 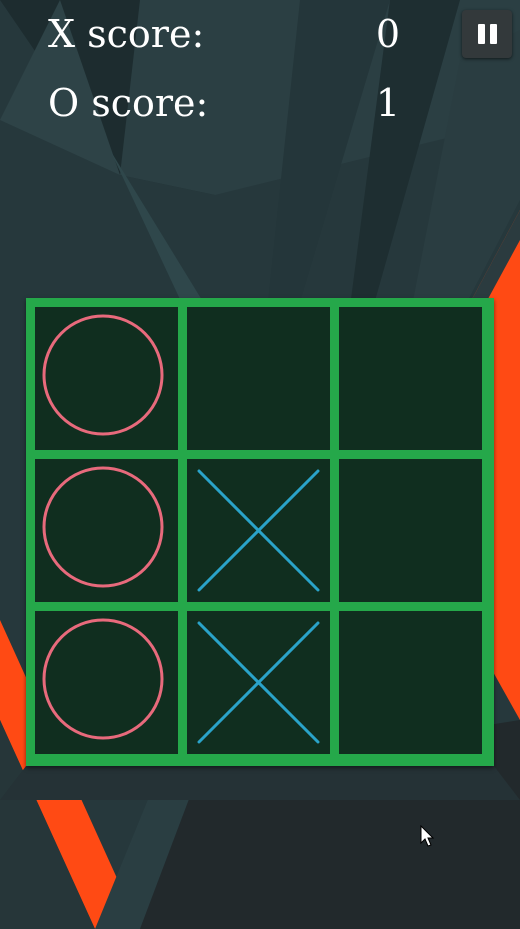 I want to click on board-cell-r3-c2: X, so click(x=258, y=682).